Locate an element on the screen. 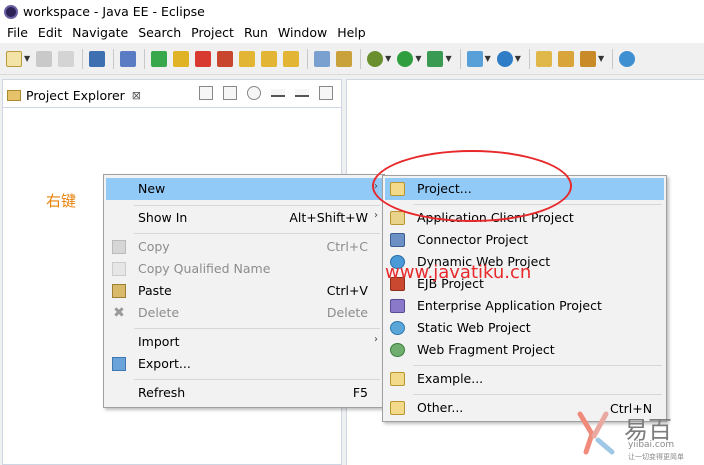  folder-icon is located at coordinates (14, 95).